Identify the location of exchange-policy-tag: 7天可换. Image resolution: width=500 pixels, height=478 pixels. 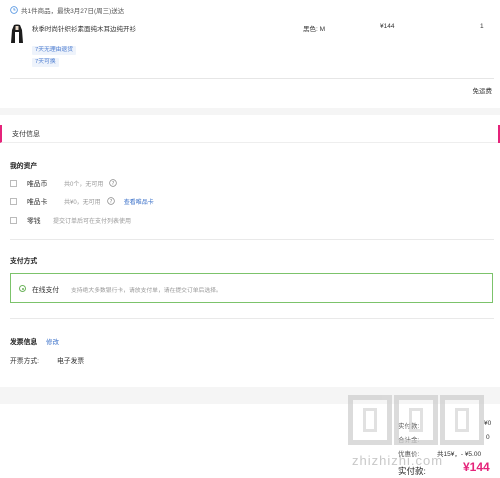
(45, 62).